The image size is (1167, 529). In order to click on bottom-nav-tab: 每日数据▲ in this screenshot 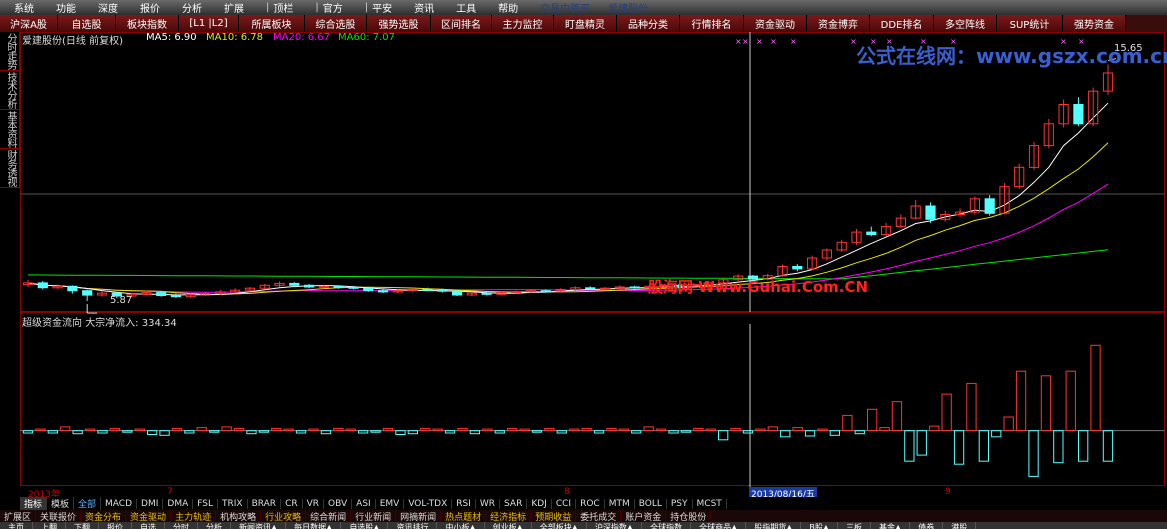, I will do `click(314, 525)`.